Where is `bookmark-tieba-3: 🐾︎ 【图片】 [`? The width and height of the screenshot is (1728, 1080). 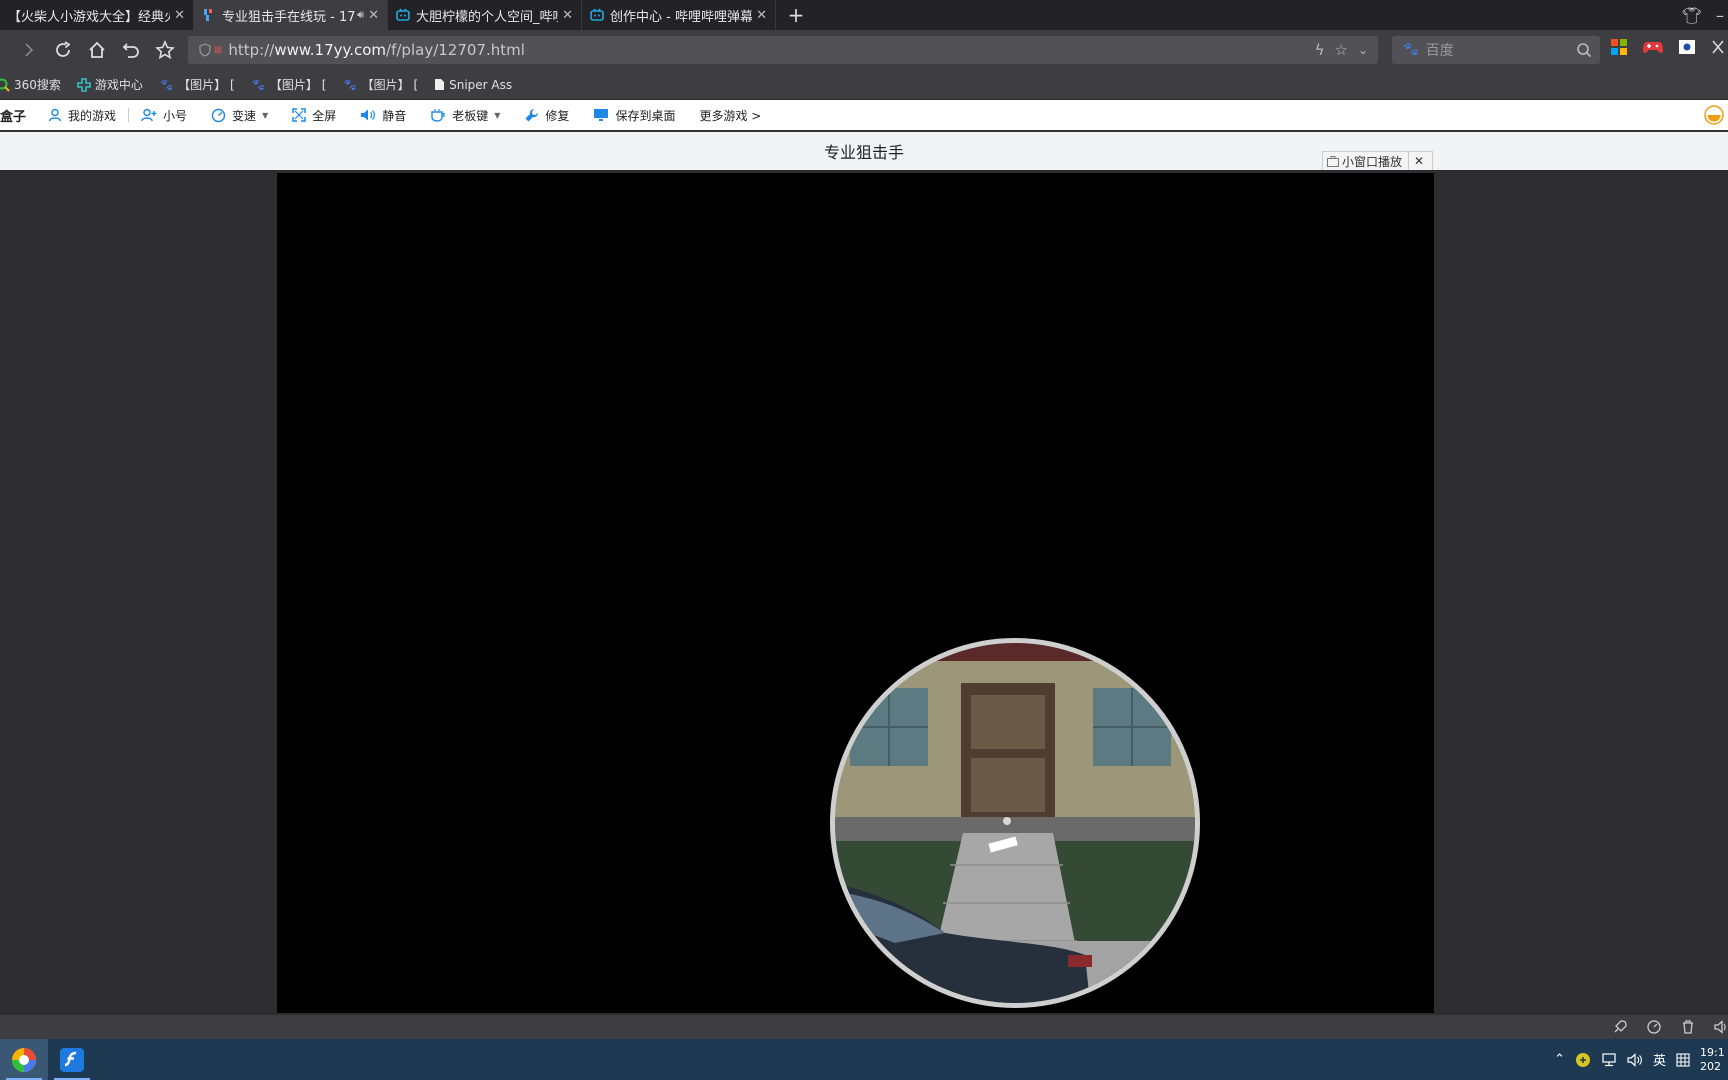
bookmark-tieba-3: 🐾︎ 【图片】 [ is located at coordinates (380, 84).